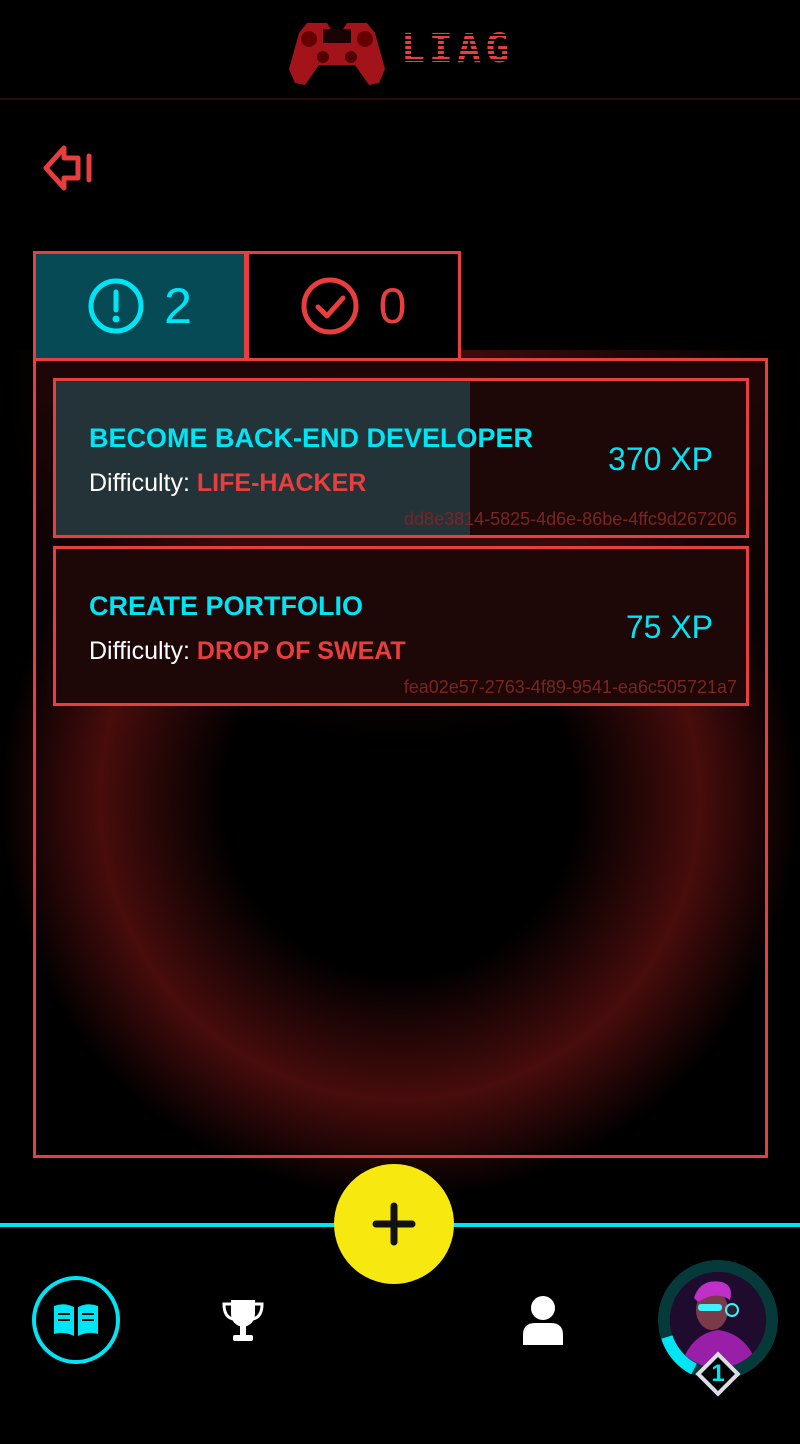  What do you see at coordinates (247, 651) in the screenshot?
I see `quest-difficulty: Difficulty: DROP OF SWEAT` at bounding box center [247, 651].